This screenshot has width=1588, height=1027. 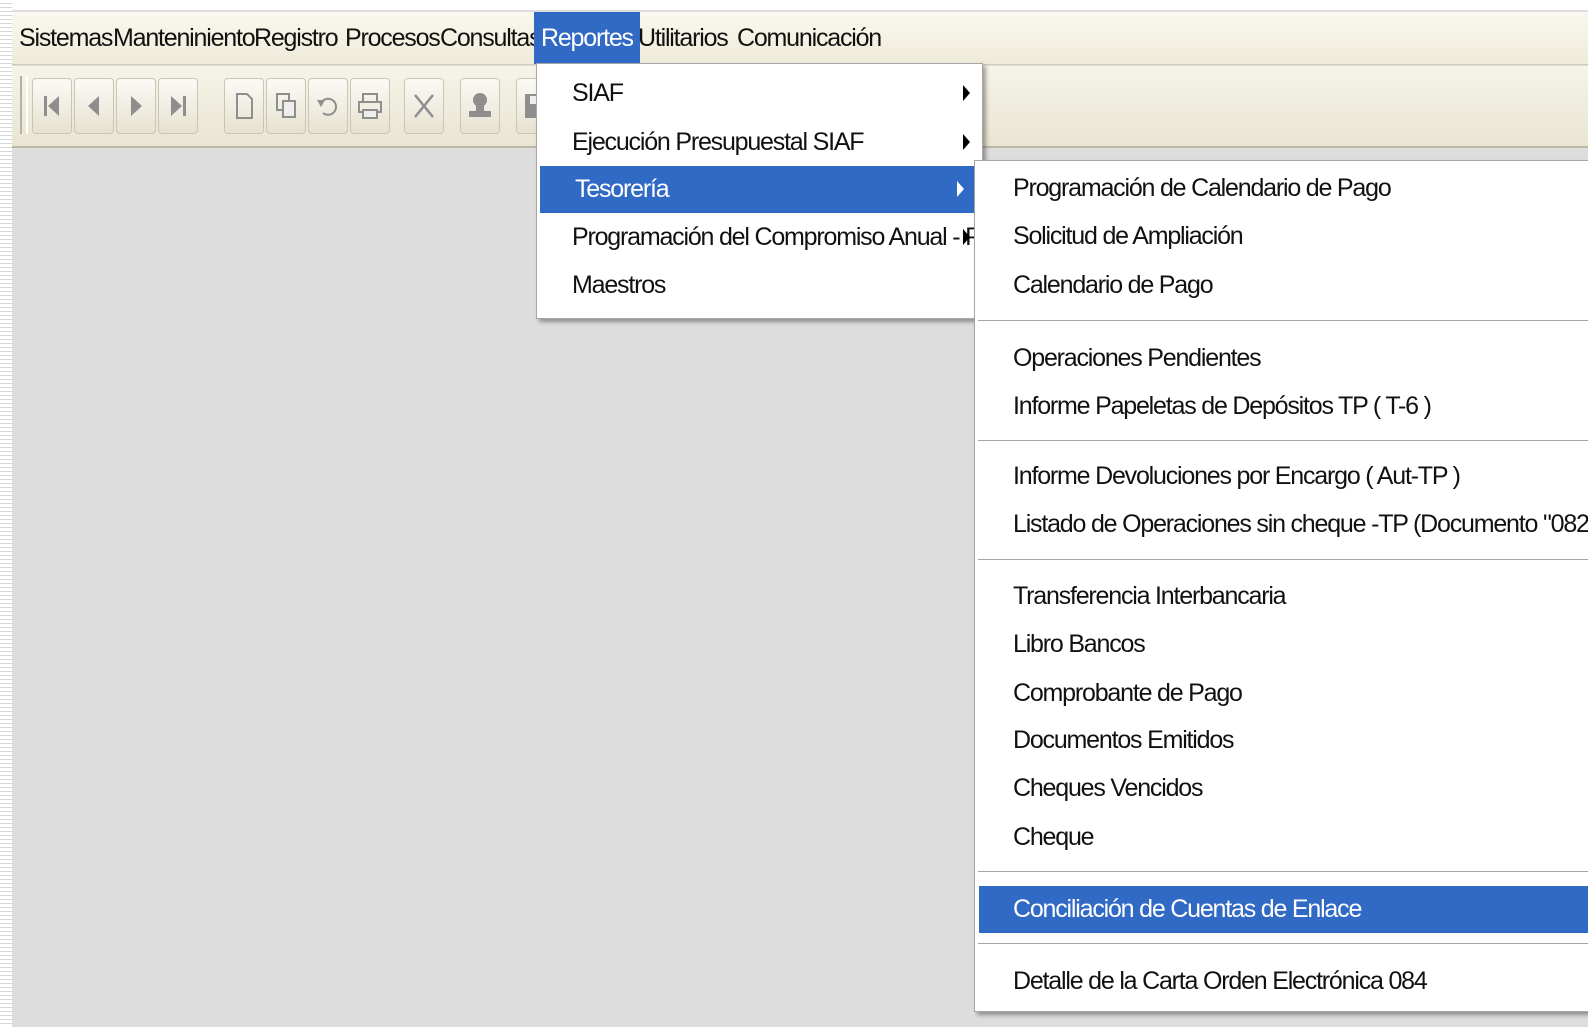 I want to click on menu-item-label: Solicitud de Ampliación, so click(x=1128, y=236).